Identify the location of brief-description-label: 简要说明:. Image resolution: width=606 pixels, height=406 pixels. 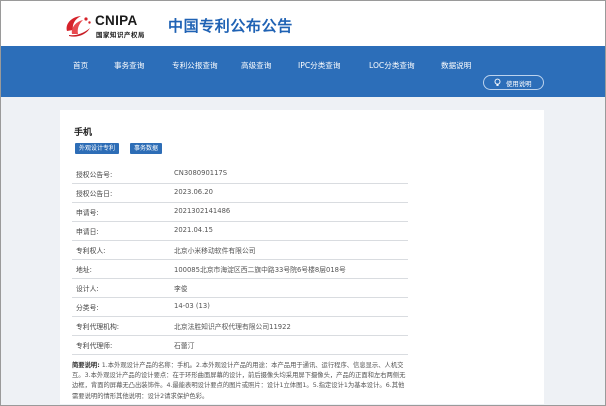
(86, 365).